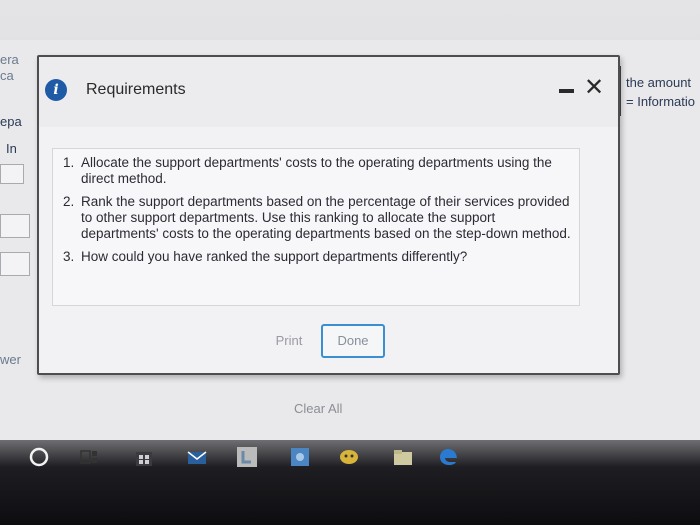 This screenshot has height=525, width=700. What do you see at coordinates (69, 256) in the screenshot?
I see `requirement-number: 3.` at bounding box center [69, 256].